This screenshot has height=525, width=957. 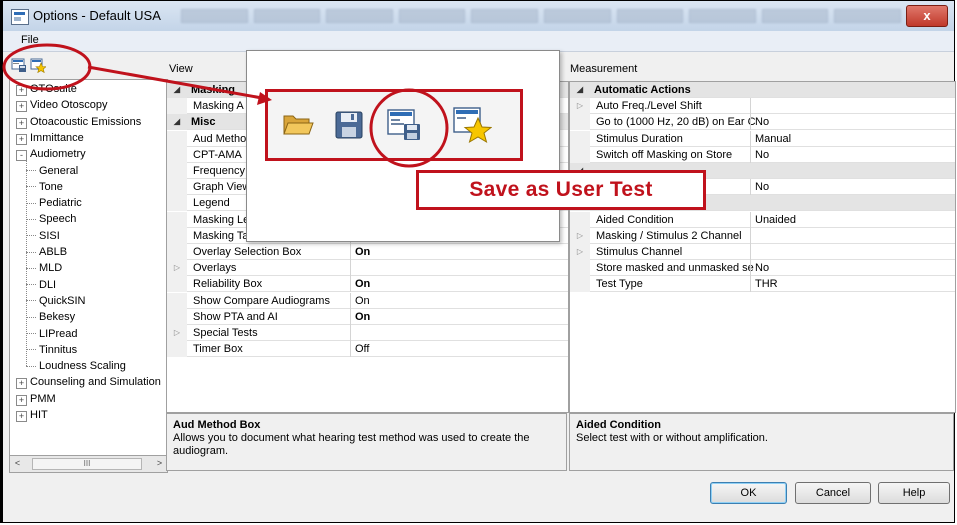 I want to click on grid-row-margin, so click(x=177, y=203).